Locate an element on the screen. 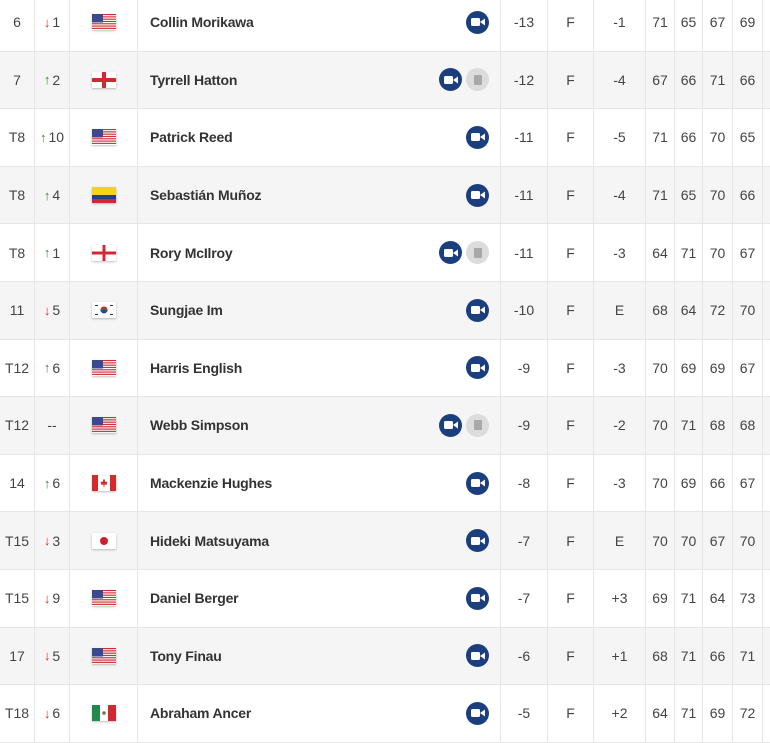 This screenshot has width=770, height=743. position: T12 is located at coordinates (17, 368).